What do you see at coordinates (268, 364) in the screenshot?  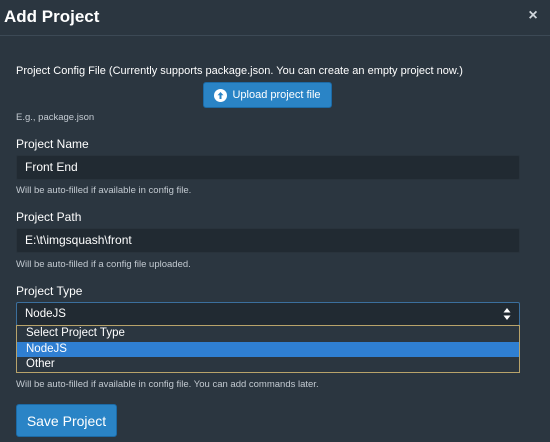 I see `option-other: Other` at bounding box center [268, 364].